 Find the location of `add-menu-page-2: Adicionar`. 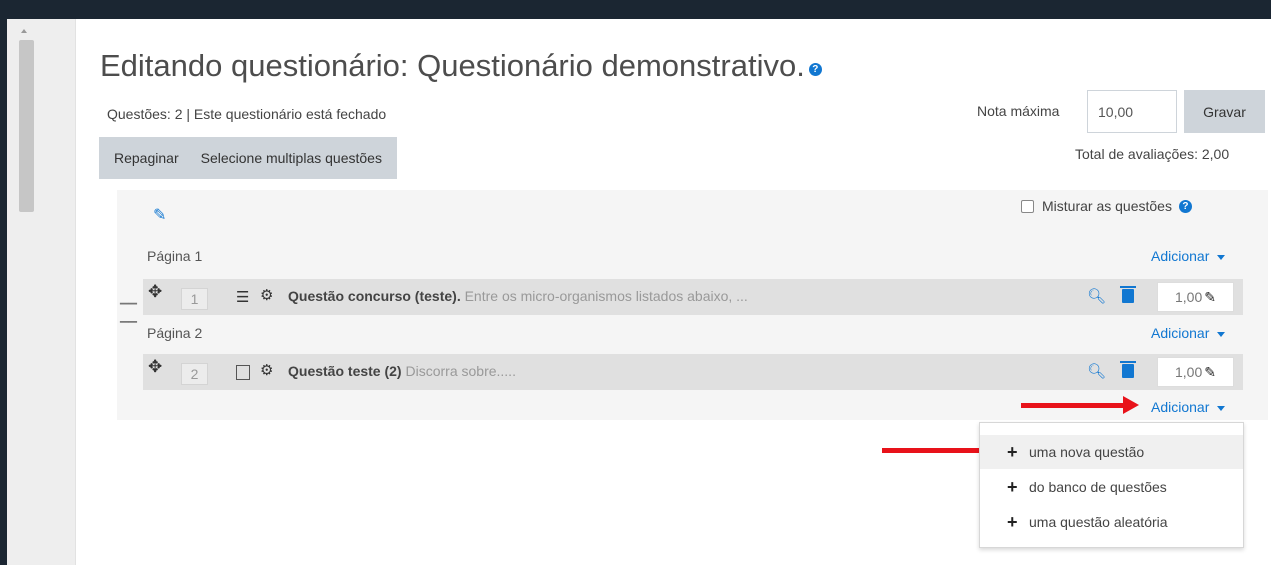

add-menu-page-2: Adicionar is located at coordinates (1188, 333).